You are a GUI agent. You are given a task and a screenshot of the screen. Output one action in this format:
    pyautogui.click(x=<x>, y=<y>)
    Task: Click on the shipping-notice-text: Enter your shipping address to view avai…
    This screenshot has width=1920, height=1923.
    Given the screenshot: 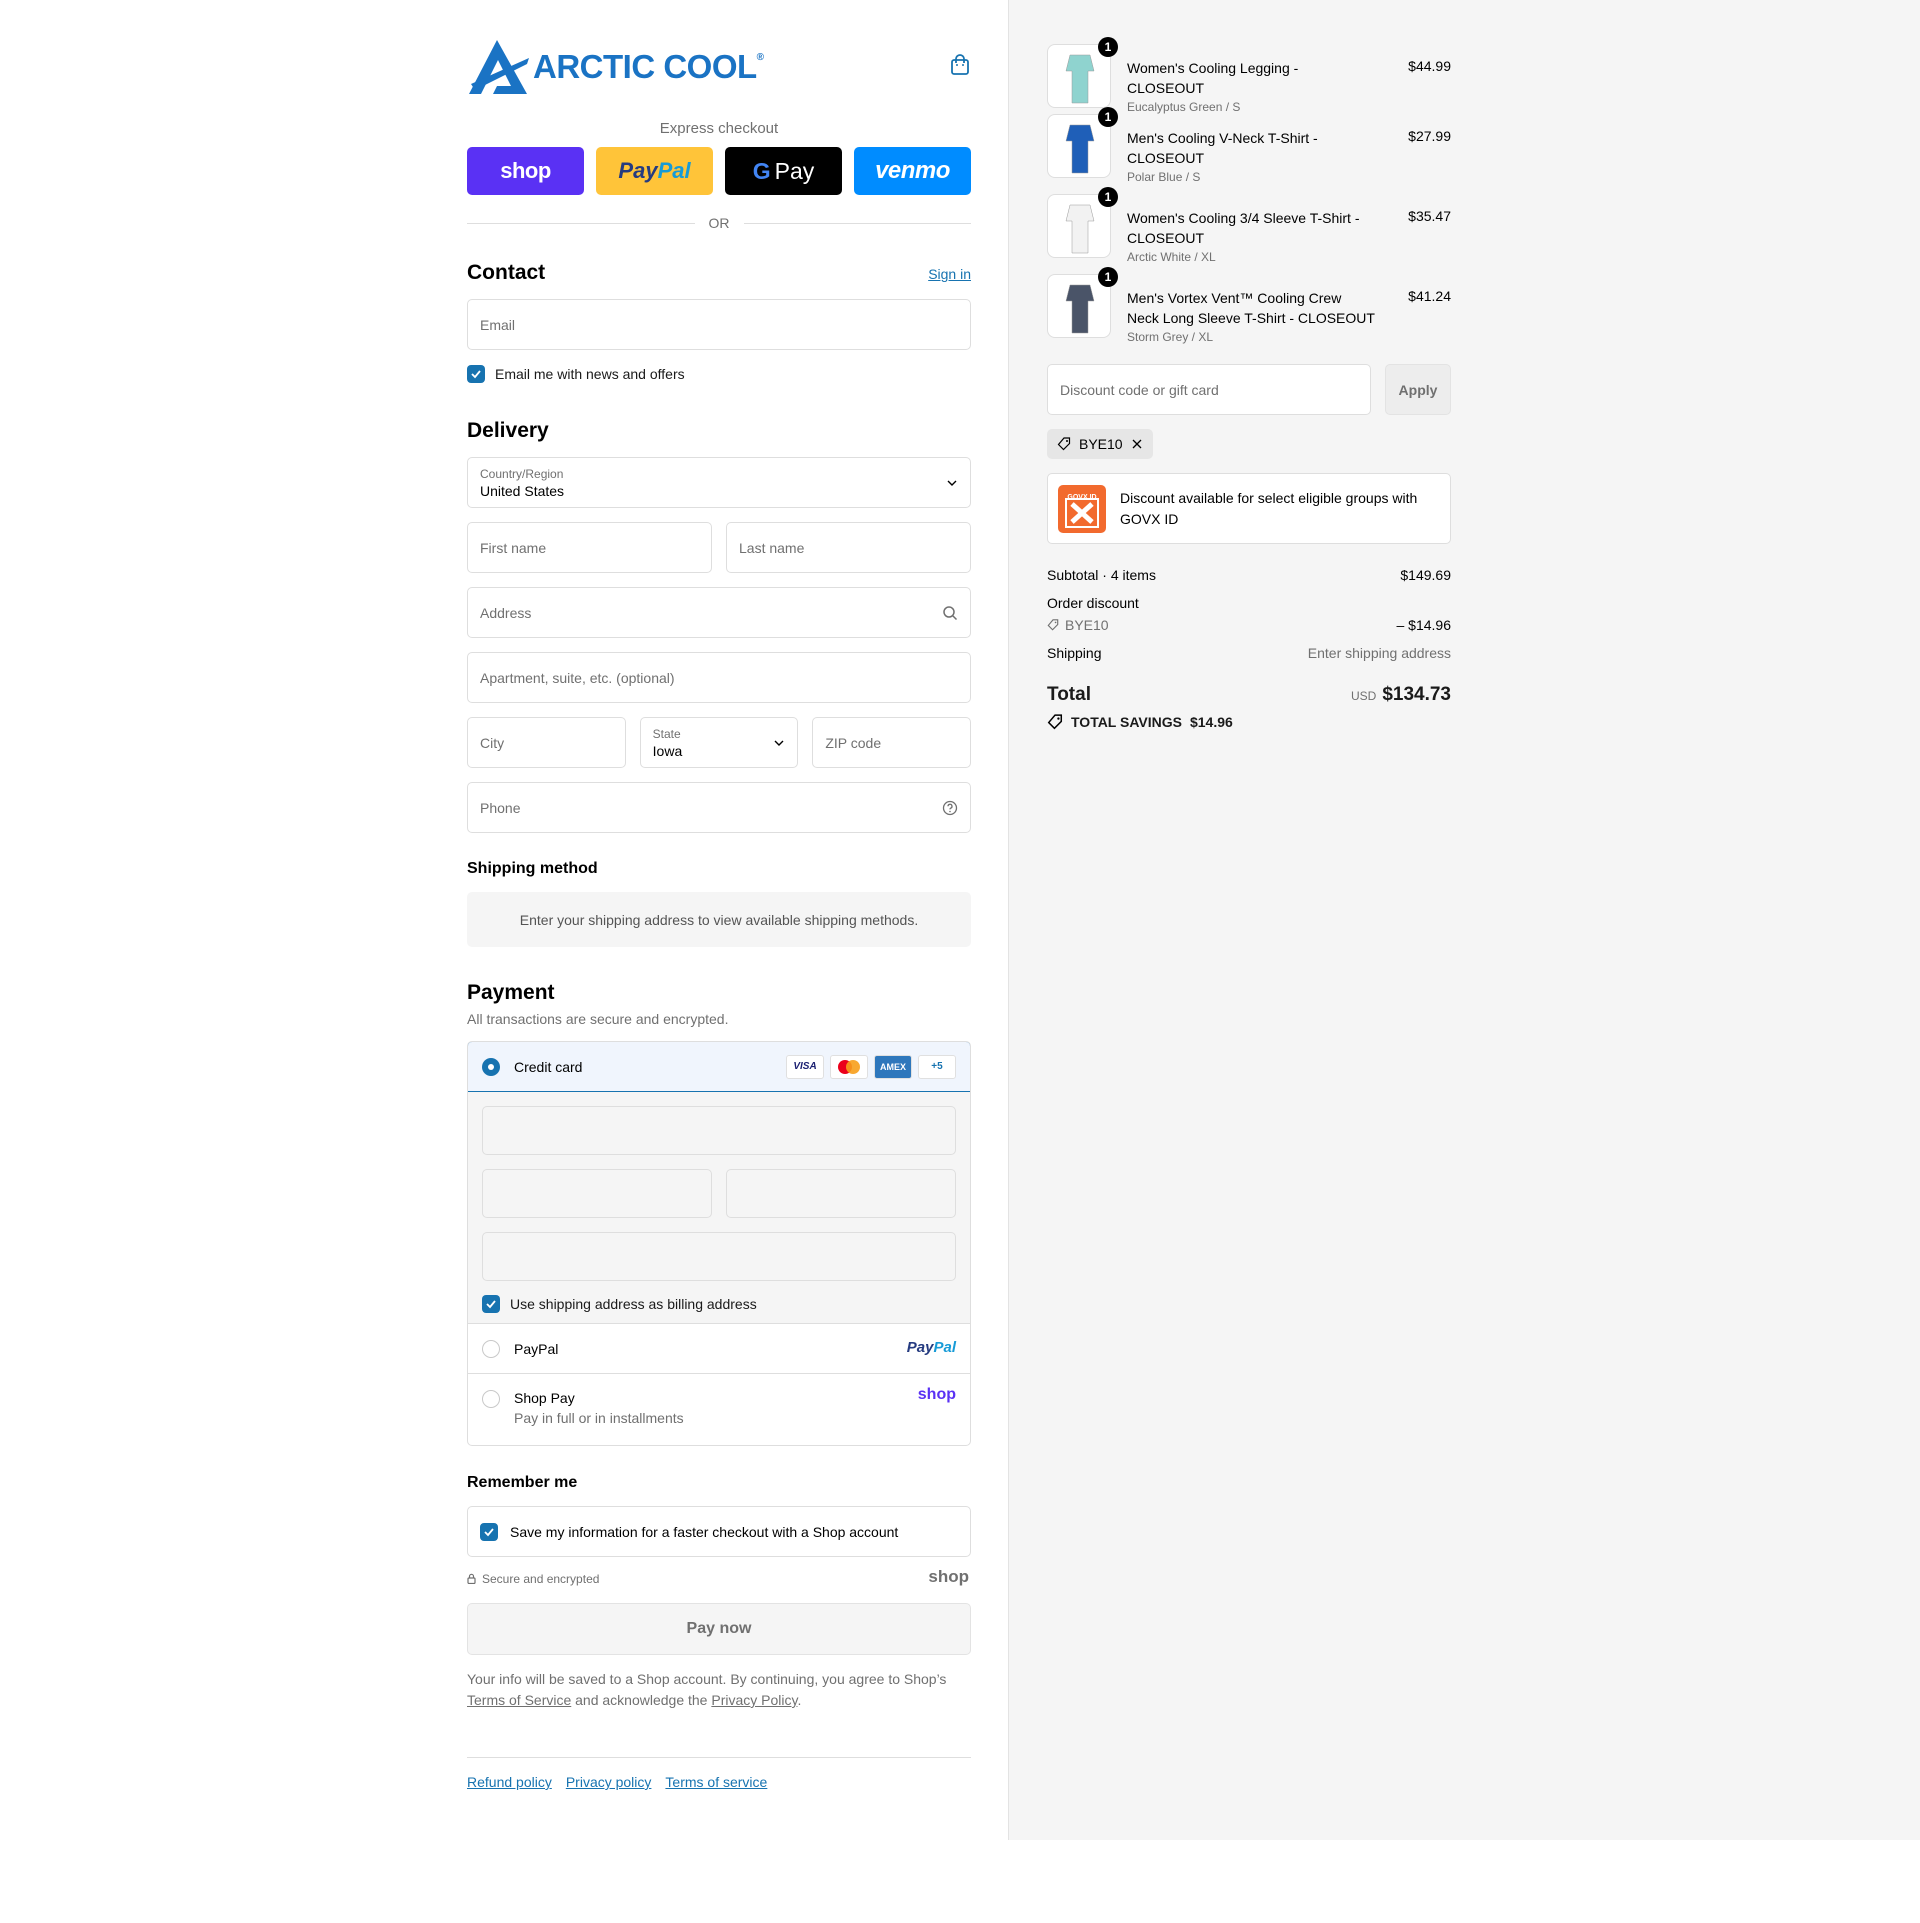 What is the action you would take?
    pyautogui.click(x=719, y=919)
    